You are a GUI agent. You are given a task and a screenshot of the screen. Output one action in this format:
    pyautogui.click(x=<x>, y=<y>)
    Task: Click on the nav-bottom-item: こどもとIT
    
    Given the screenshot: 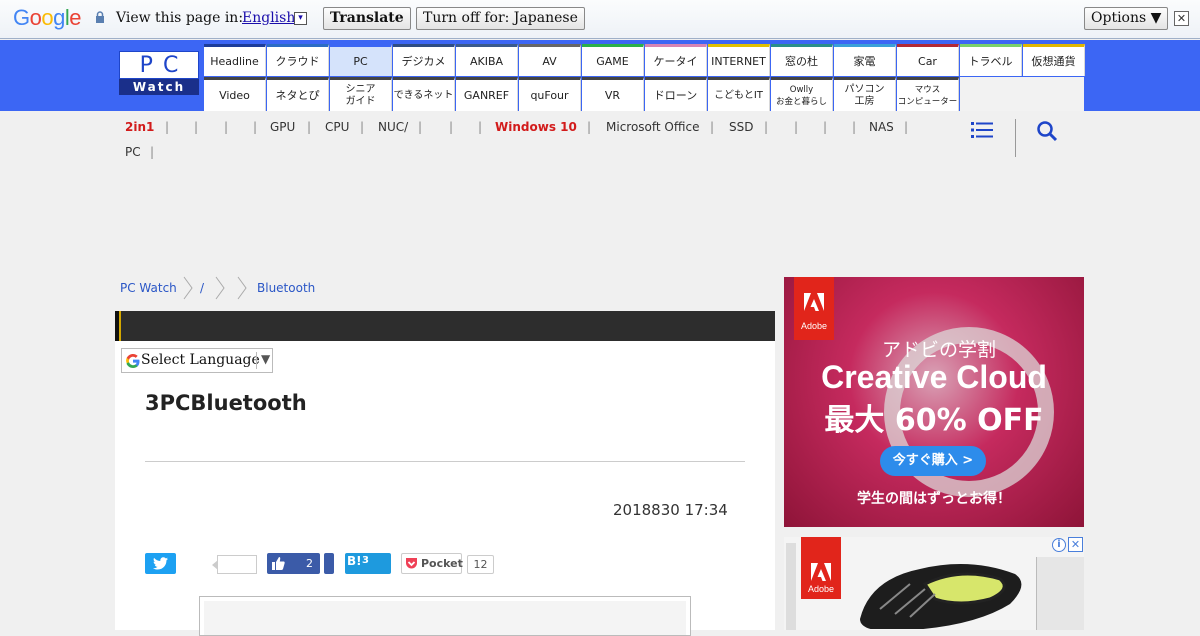 What is the action you would take?
    pyautogui.click(x=739, y=94)
    